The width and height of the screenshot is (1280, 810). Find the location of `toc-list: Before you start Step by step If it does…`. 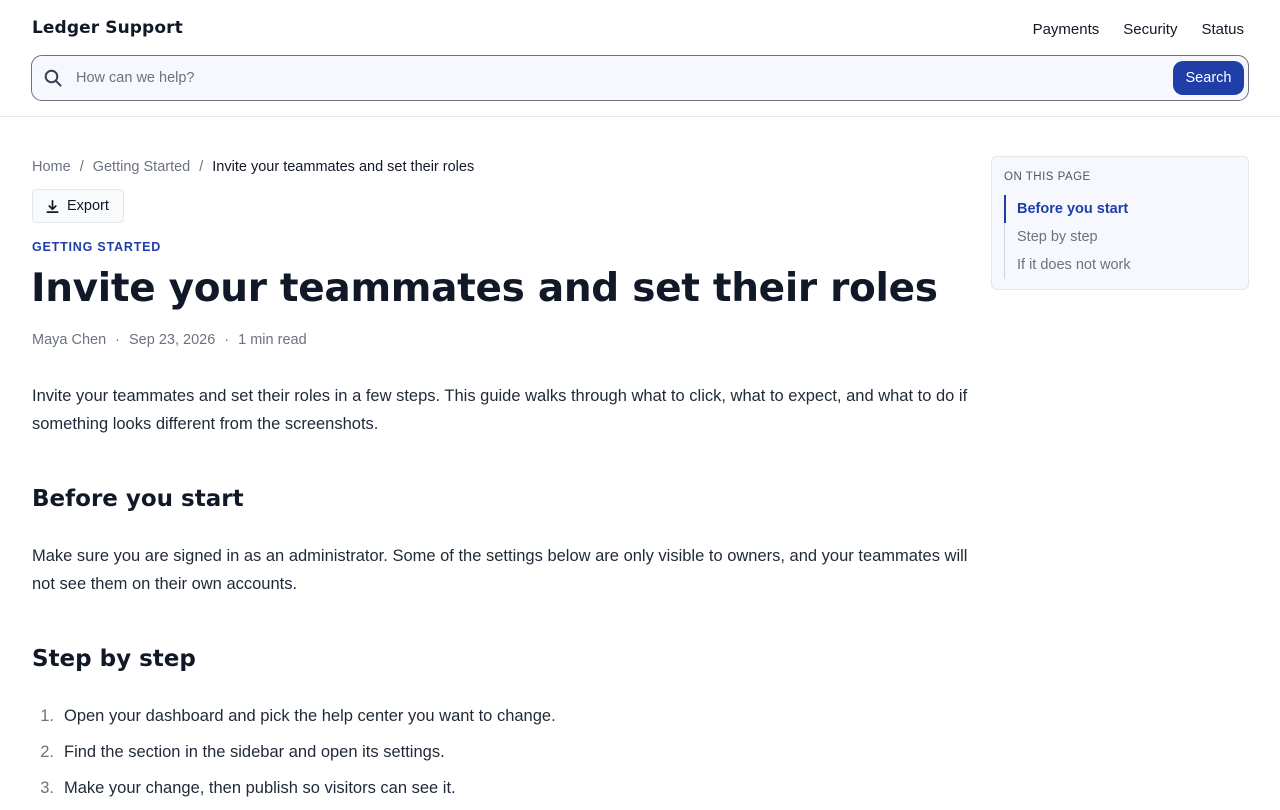

toc-list: Before you start Step by step If it does… is located at coordinates (1119, 237).